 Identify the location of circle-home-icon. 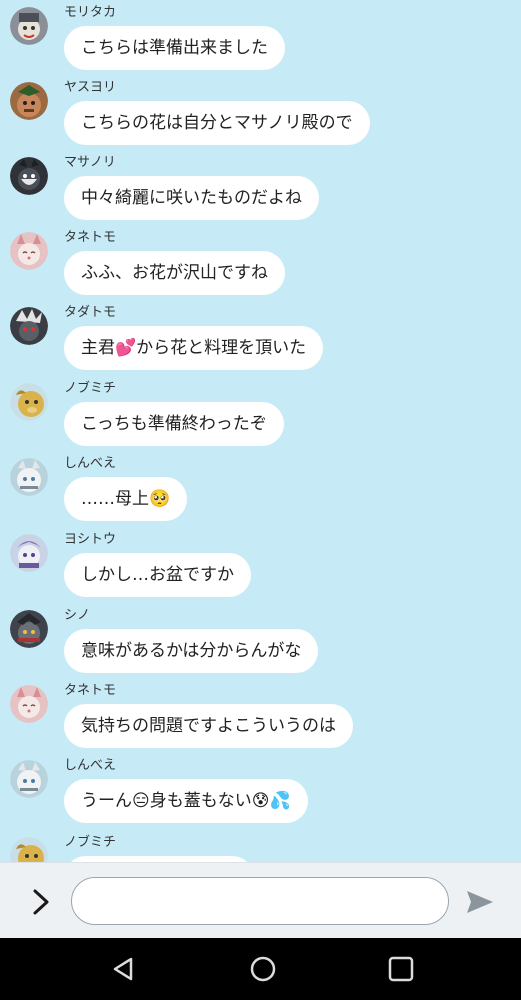
(263, 969).